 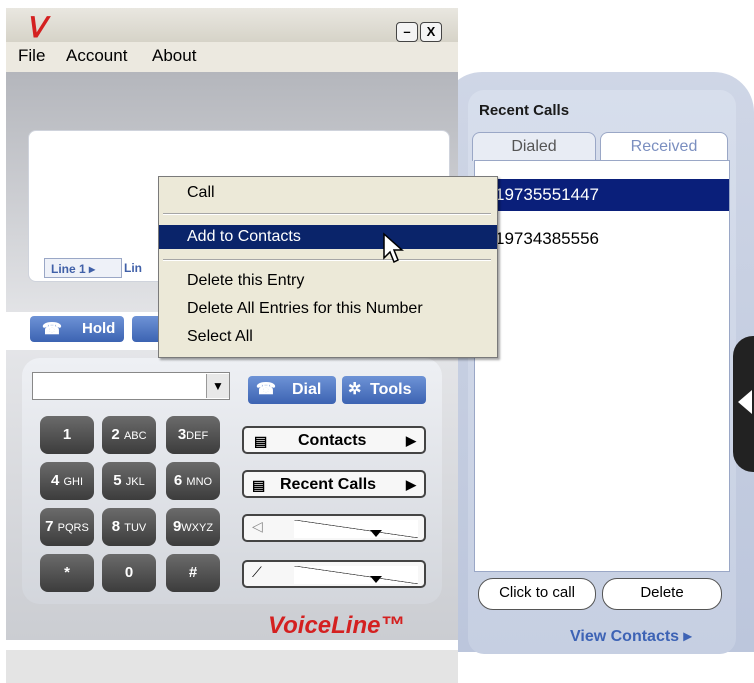 What do you see at coordinates (307, 389) in the screenshot?
I see `dial-label: Dial` at bounding box center [307, 389].